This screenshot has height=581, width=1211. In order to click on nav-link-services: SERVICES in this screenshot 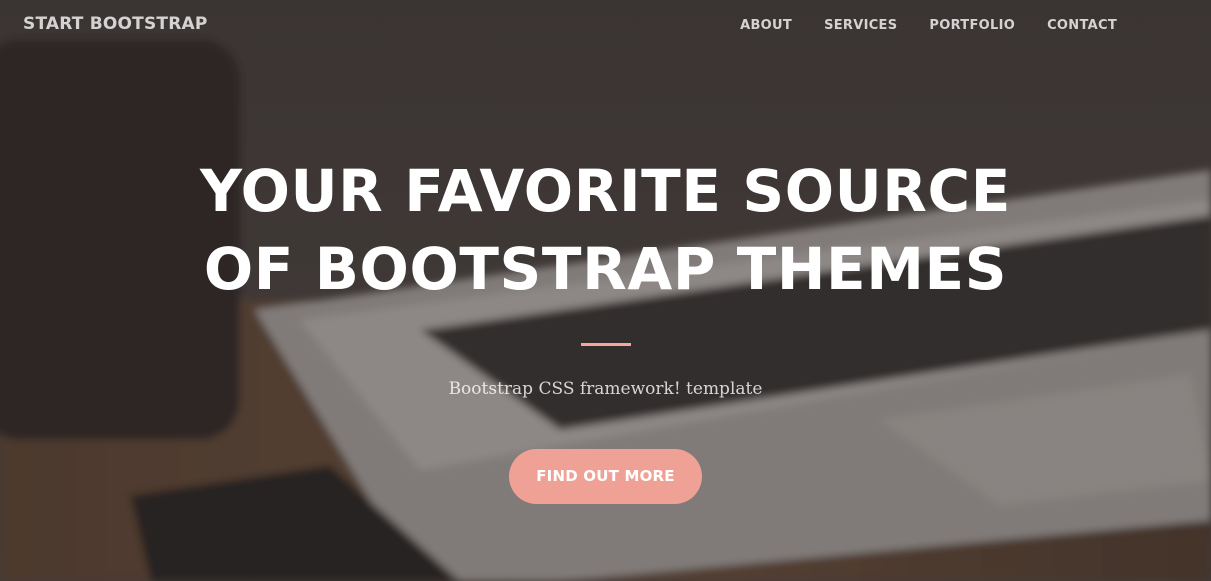, I will do `click(860, 25)`.